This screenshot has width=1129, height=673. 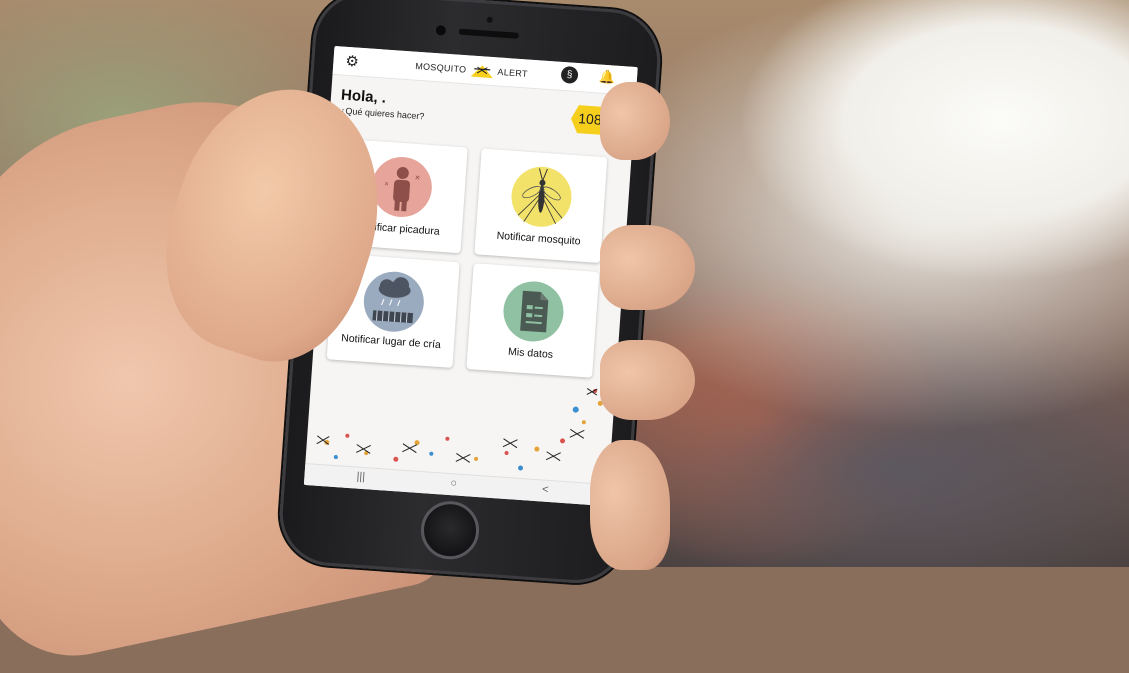 I want to click on physical-home-button, so click(x=450, y=530).